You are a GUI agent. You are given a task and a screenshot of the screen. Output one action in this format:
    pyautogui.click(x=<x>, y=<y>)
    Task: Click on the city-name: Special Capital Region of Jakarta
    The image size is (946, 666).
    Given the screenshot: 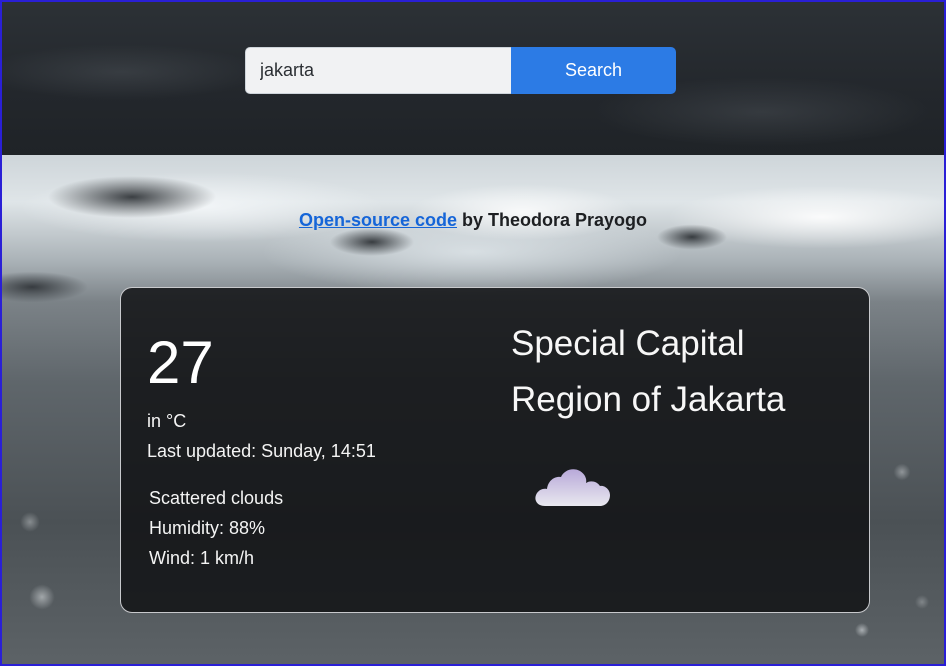 What is the action you would take?
    pyautogui.click(x=648, y=371)
    